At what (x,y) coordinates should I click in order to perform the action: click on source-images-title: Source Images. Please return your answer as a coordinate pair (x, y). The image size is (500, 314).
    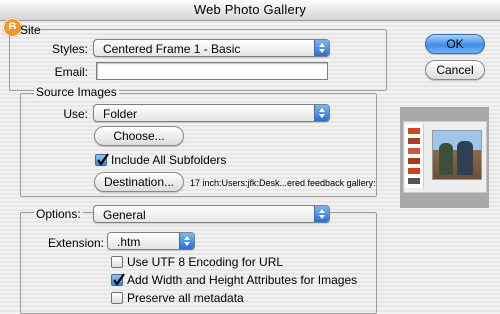
    Looking at the image, I should click on (76, 92).